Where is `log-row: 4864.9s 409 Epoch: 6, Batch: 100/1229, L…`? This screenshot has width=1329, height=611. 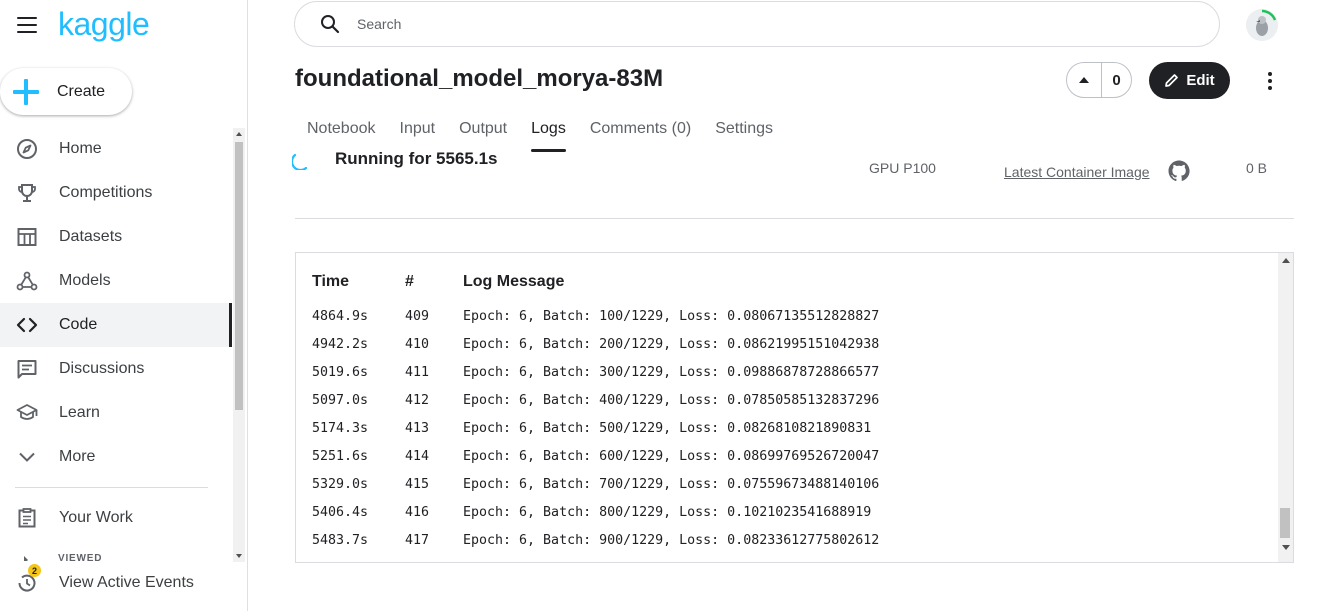
log-row: 4864.9s 409 Epoch: 6, Batch: 100/1229, L… is located at coordinates (786, 323).